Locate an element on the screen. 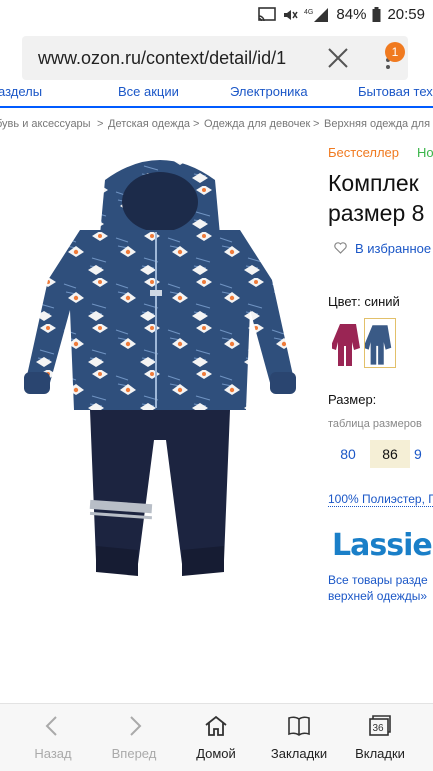 This screenshot has height=771, width=433. brand-link-line: верхней одежды» is located at coordinates (378, 596).